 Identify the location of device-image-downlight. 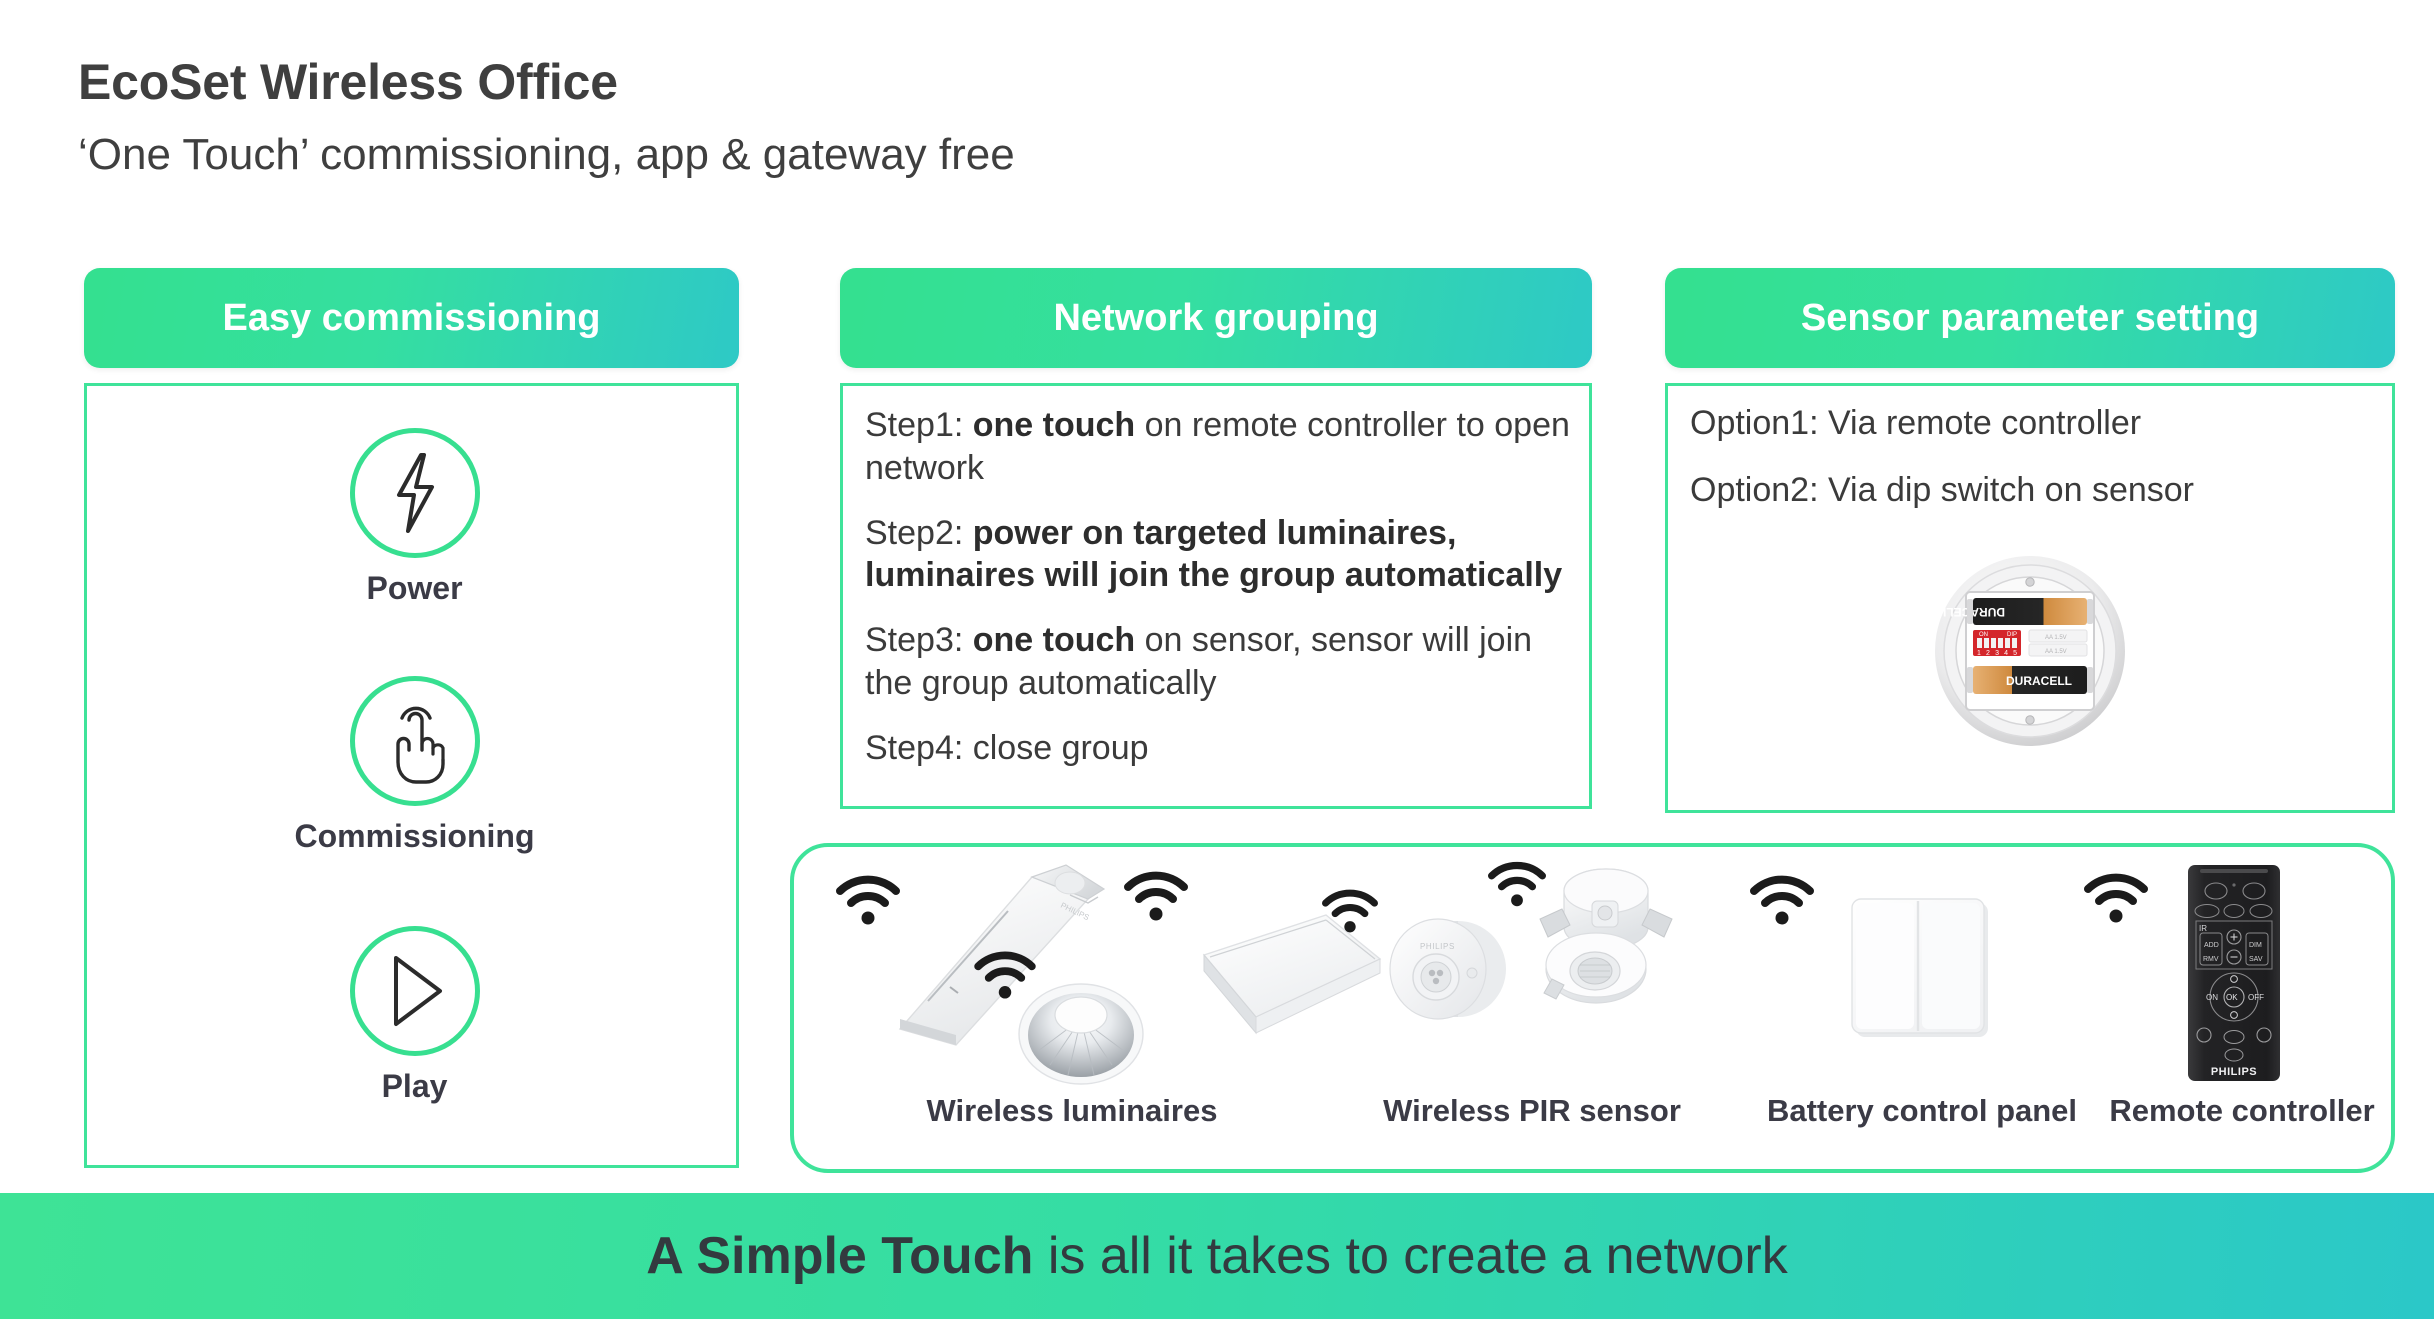
(1081, 1034).